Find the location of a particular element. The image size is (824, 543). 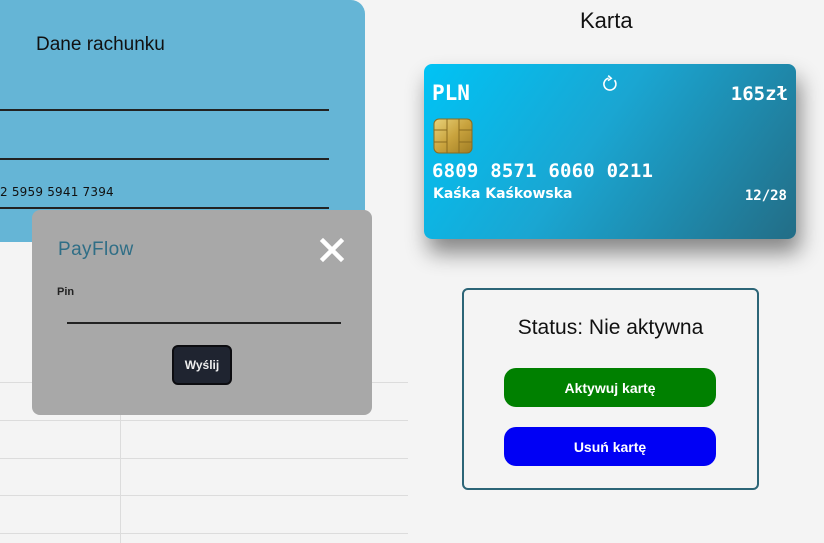

card-heading: Karta is located at coordinates (606, 20).